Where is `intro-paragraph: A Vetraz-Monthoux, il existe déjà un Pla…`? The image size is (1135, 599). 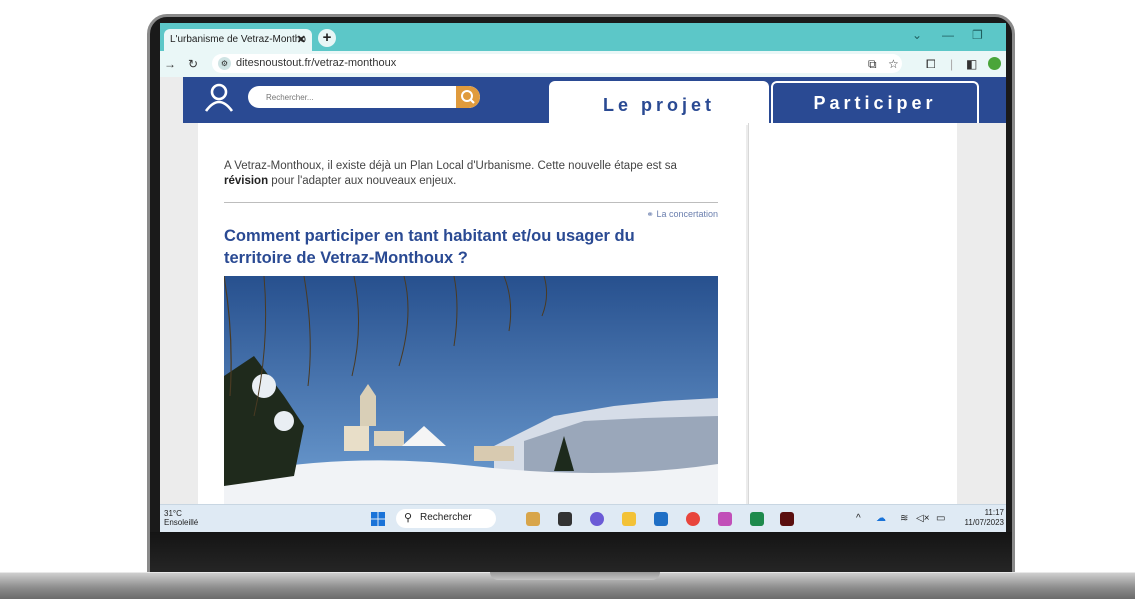 intro-paragraph: A Vetraz-Monthoux, il existe déjà un Pla… is located at coordinates (474, 174).